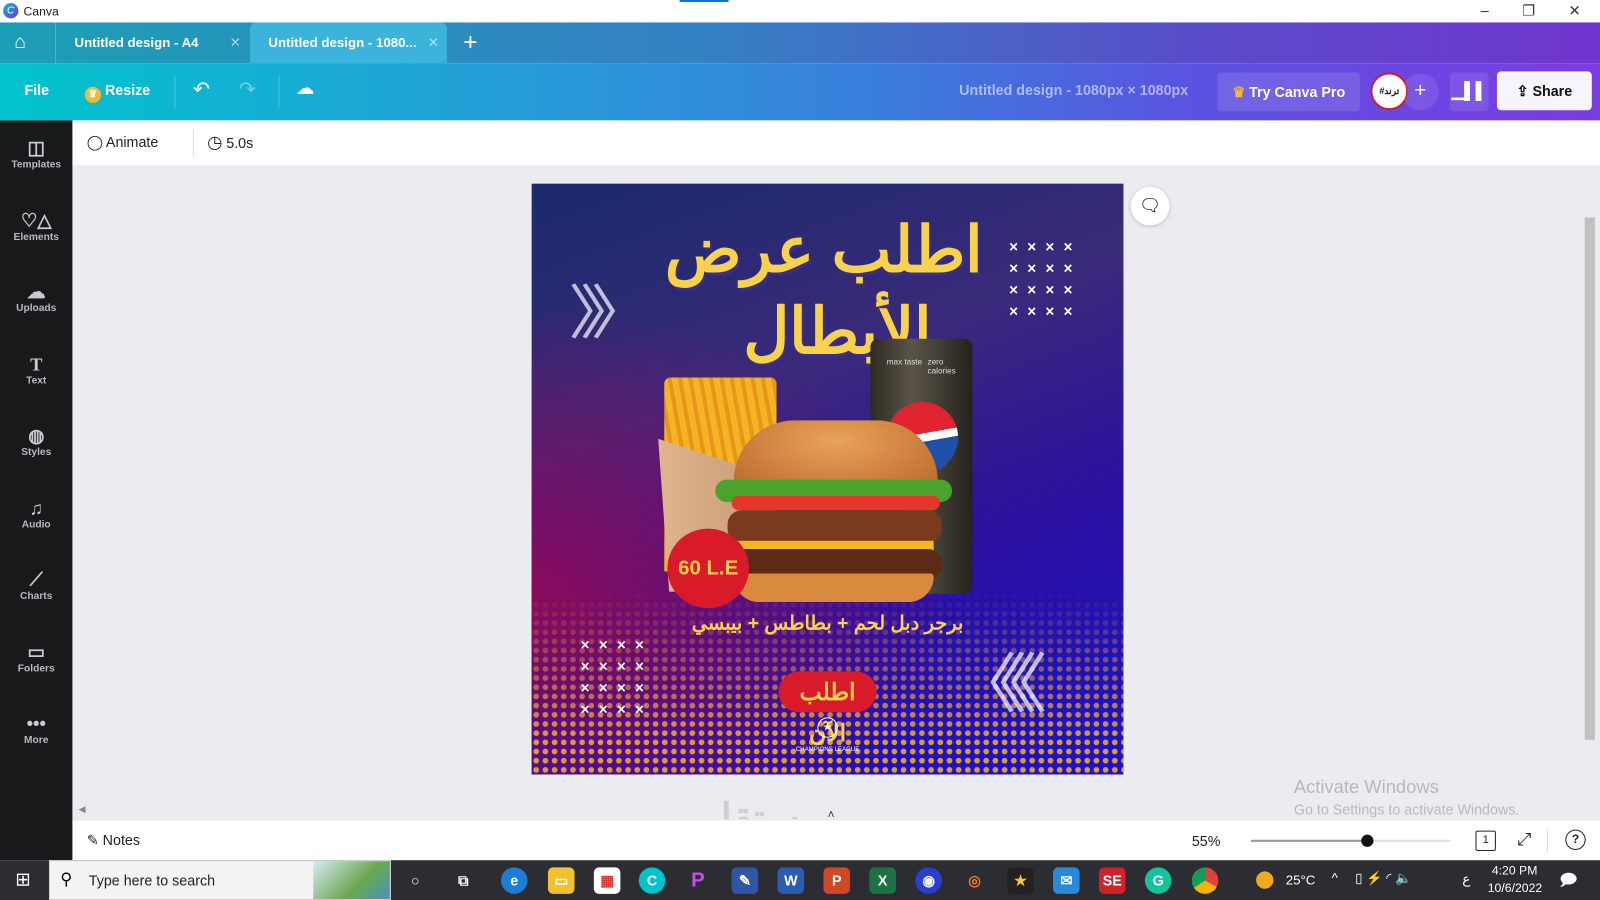  What do you see at coordinates (561, 880) in the screenshot?
I see `file-explorer-icon: ▭` at bounding box center [561, 880].